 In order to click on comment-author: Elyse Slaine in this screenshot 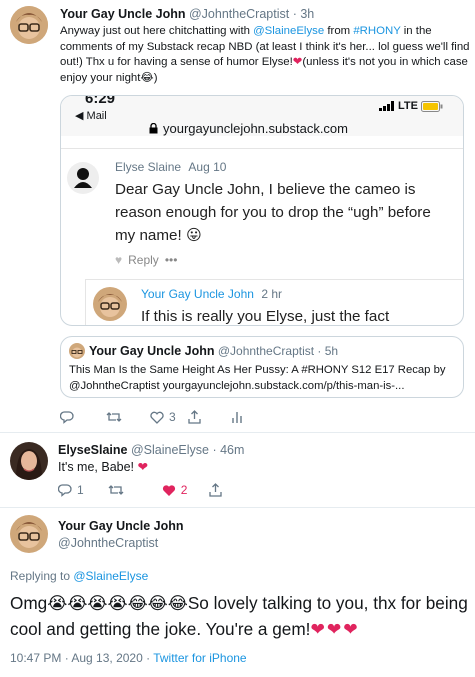, I will do `click(148, 167)`.